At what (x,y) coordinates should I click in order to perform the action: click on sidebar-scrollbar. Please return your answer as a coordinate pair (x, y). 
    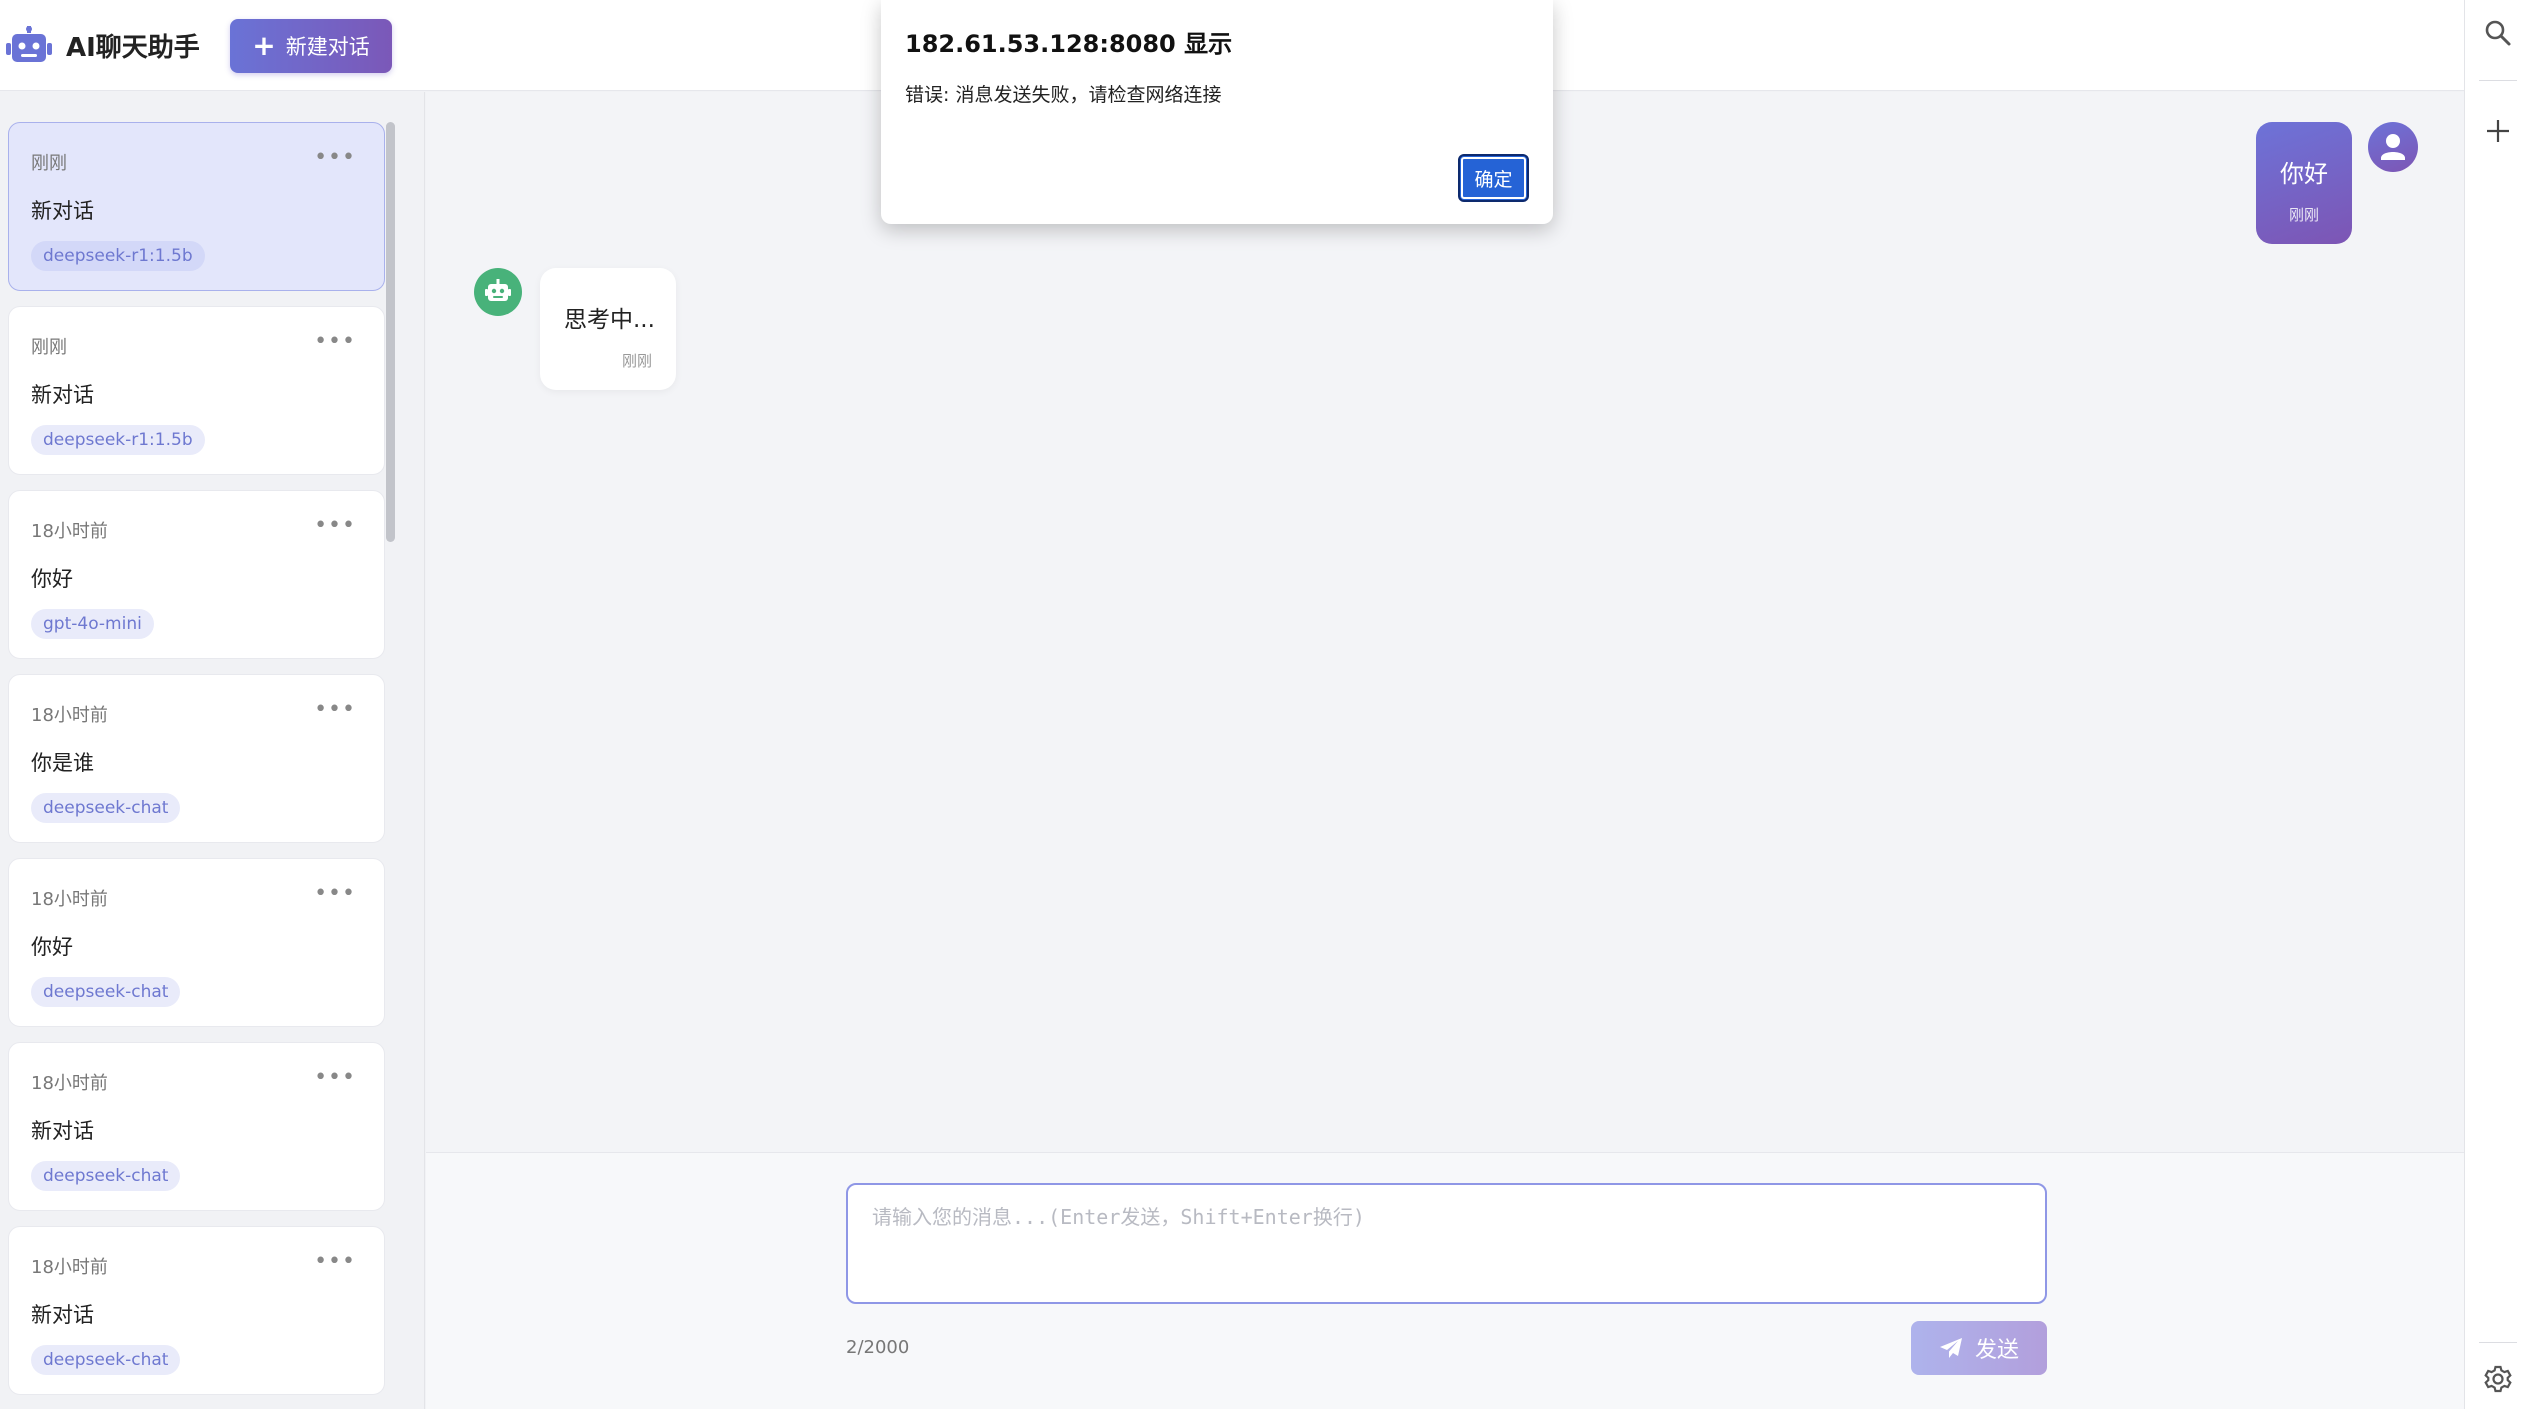
    Looking at the image, I should click on (390, 332).